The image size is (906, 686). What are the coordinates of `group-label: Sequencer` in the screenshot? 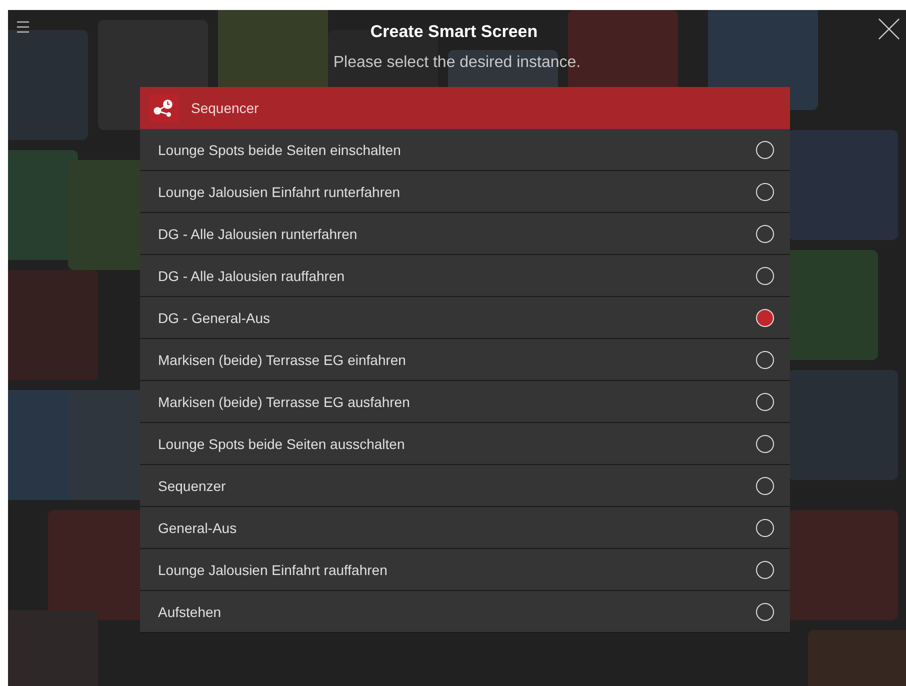 It's located at (225, 108).